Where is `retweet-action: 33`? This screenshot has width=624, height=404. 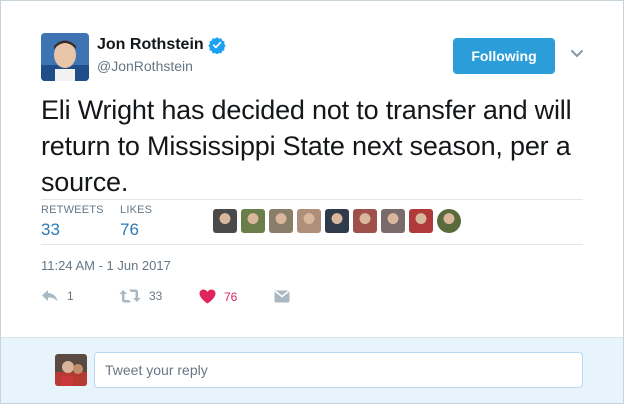
retweet-action: 33 is located at coordinates (140, 296).